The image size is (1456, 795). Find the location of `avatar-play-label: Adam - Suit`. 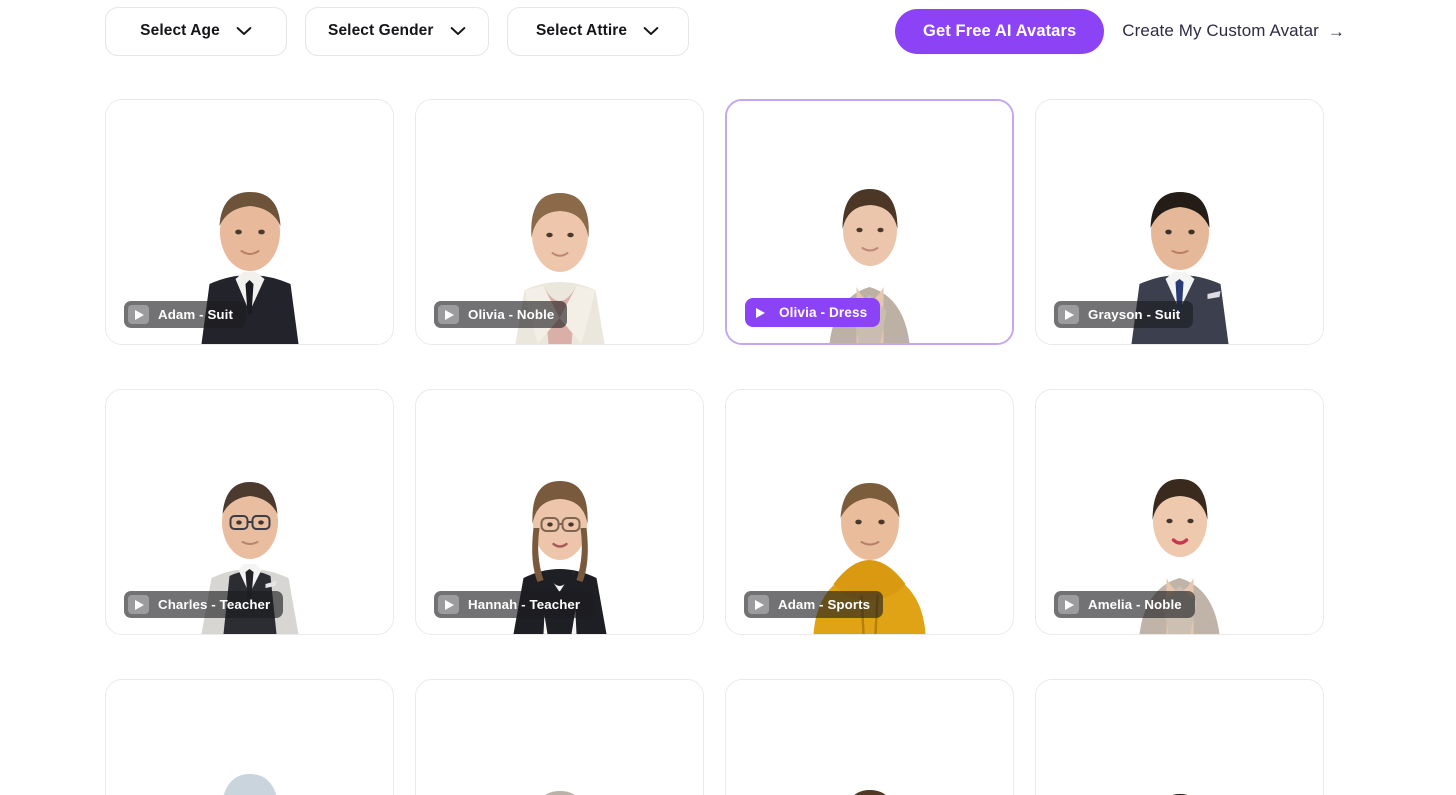

avatar-play-label: Adam - Suit is located at coordinates (185, 314).